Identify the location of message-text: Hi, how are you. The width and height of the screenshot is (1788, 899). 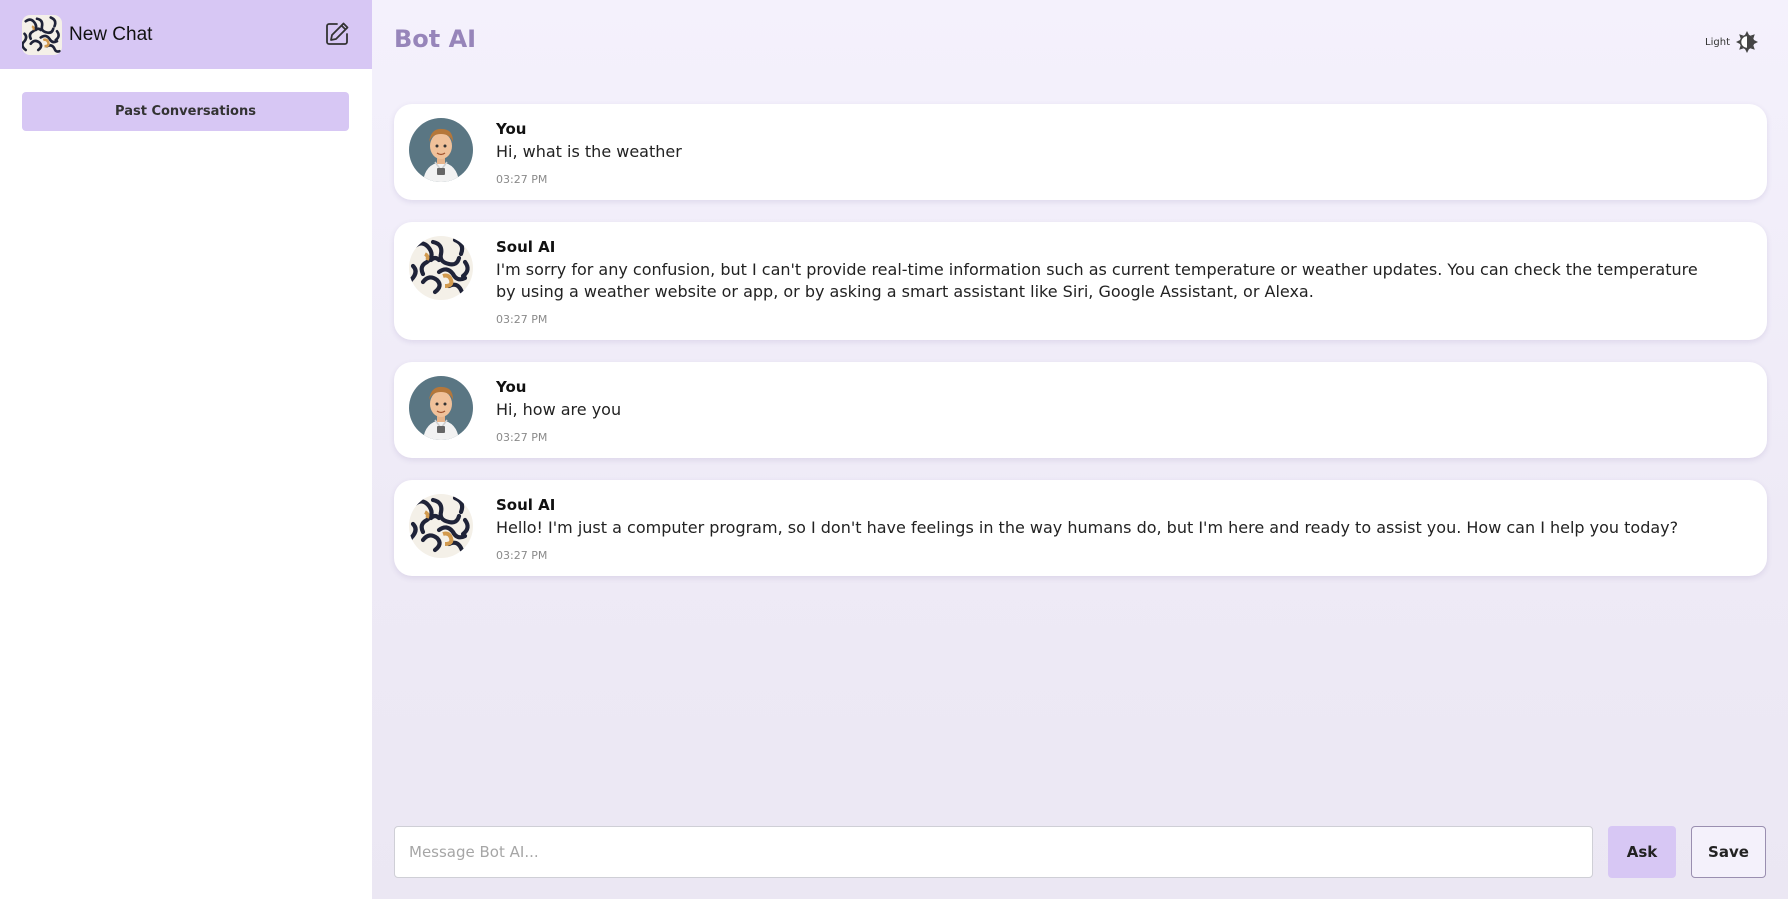
(559, 409).